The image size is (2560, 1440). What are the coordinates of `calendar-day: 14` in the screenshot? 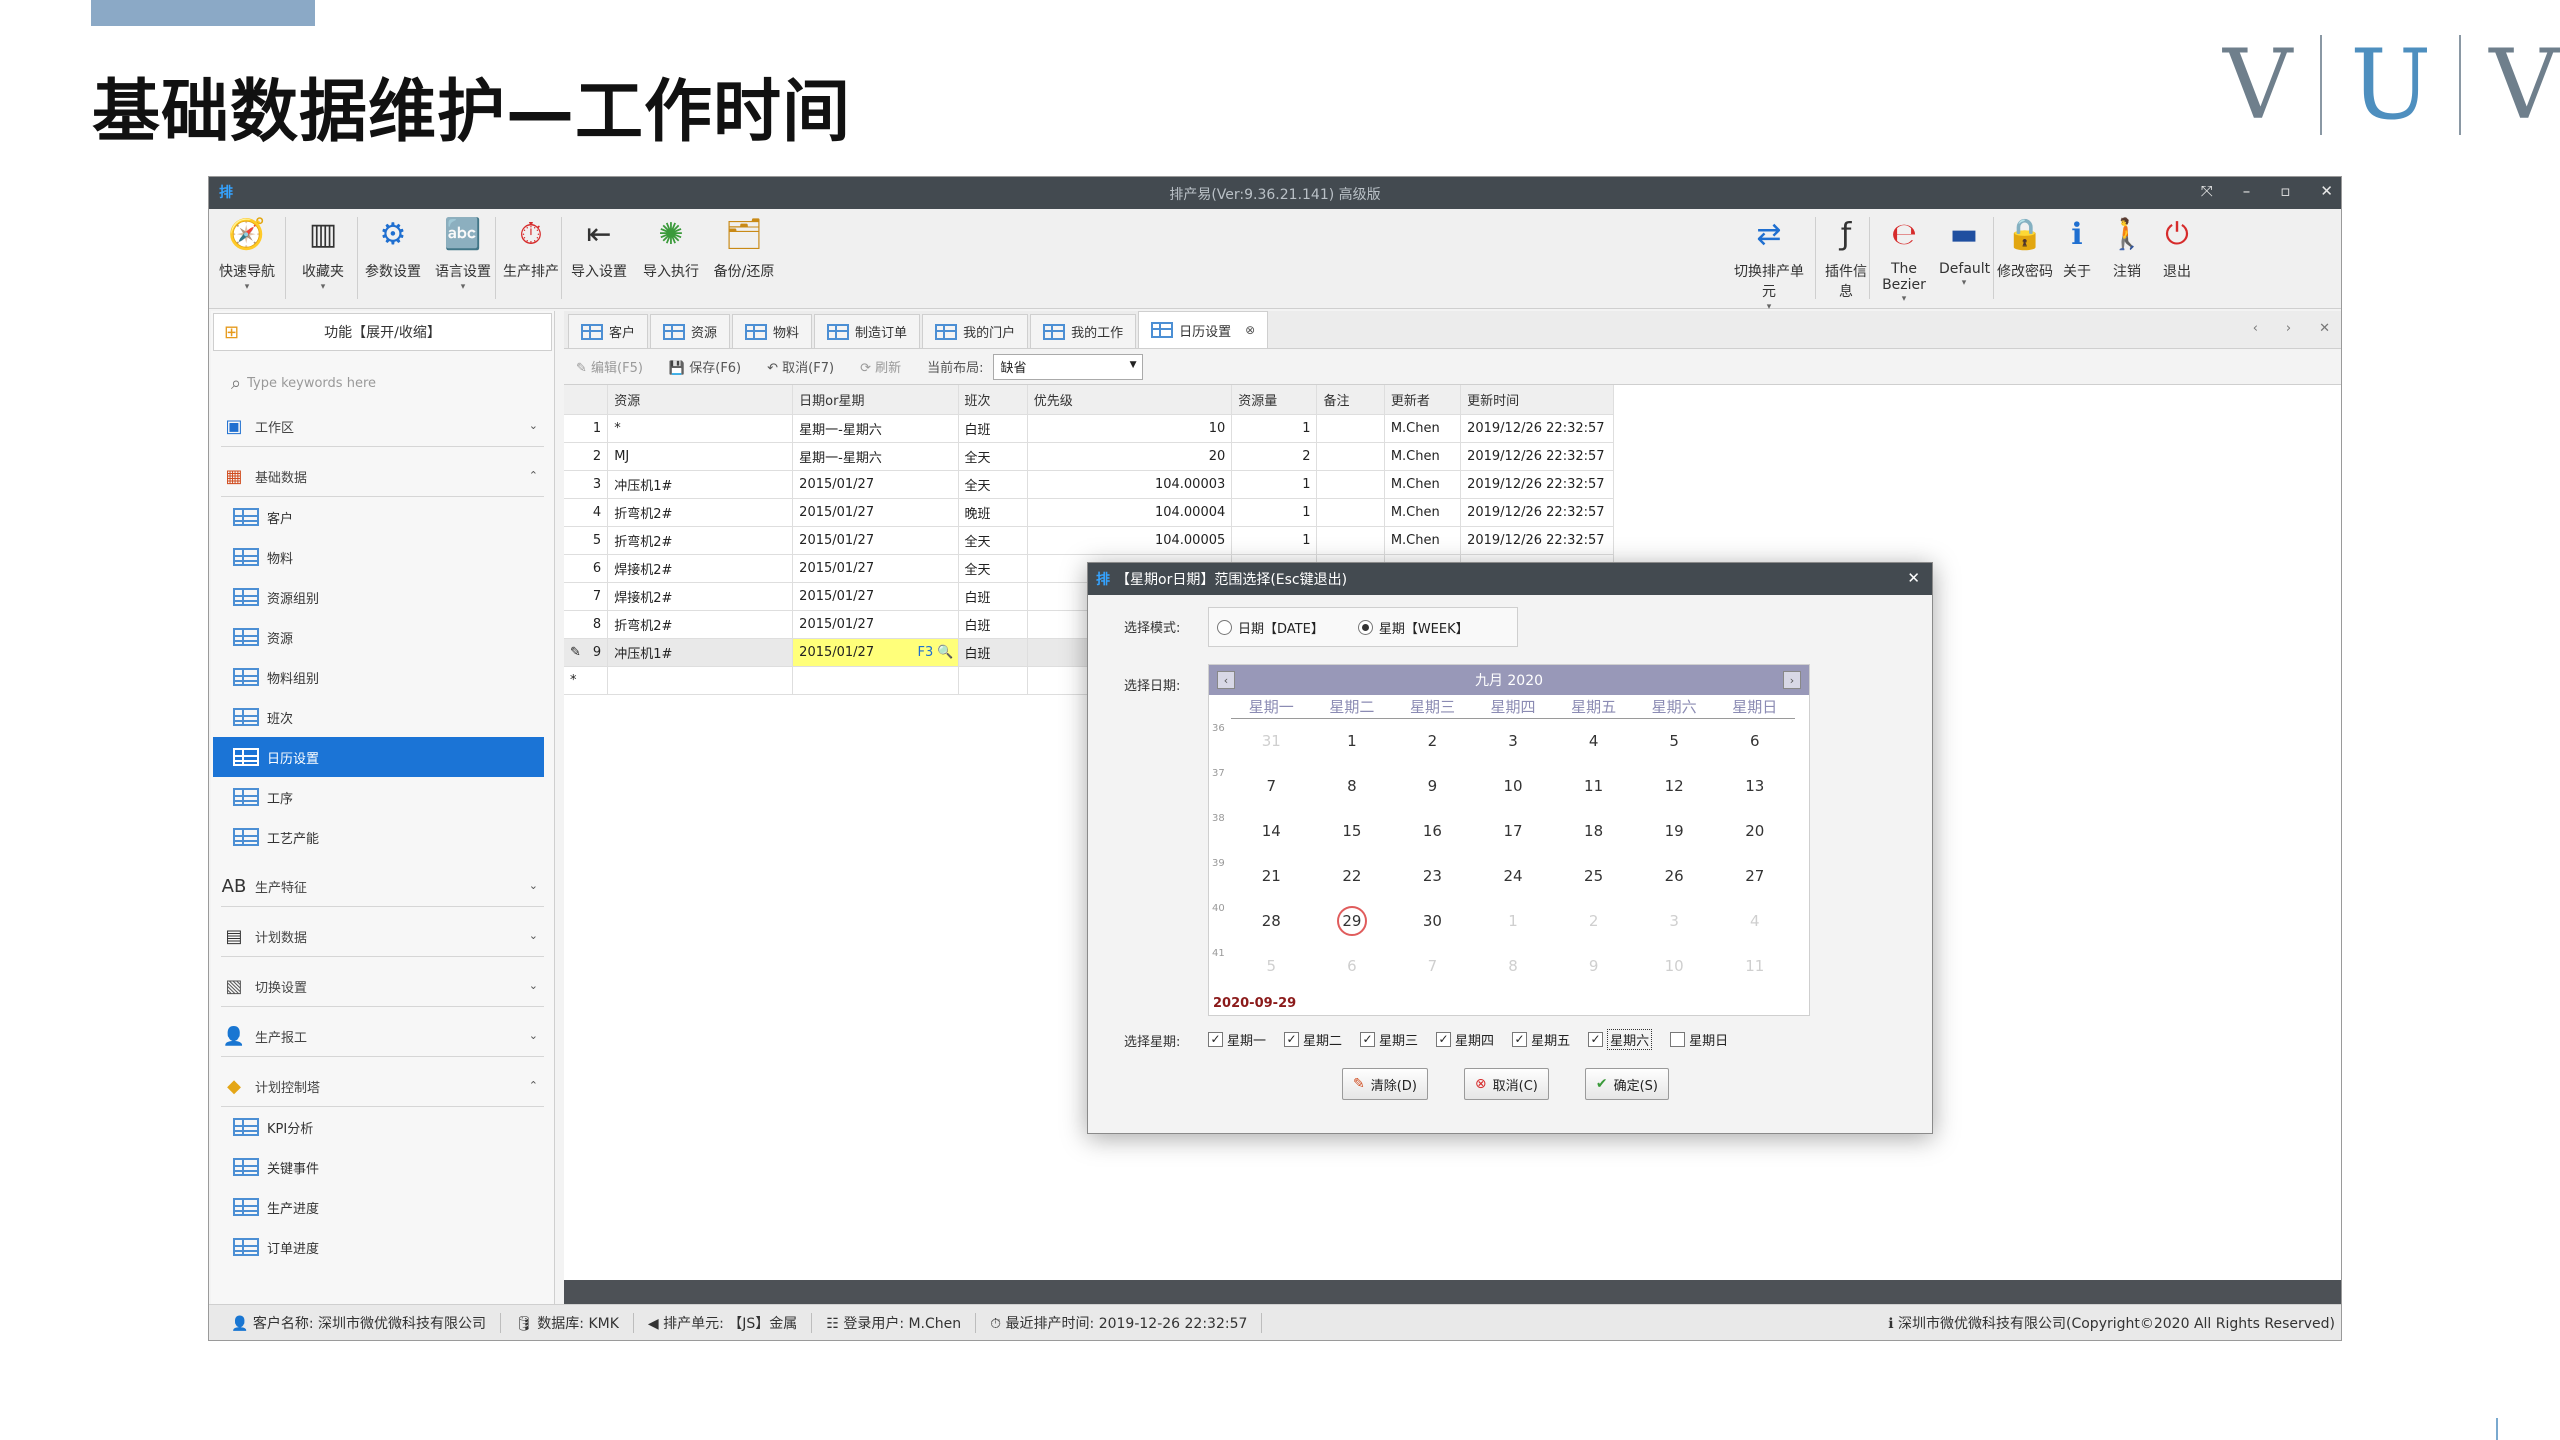 It's located at (1271, 831).